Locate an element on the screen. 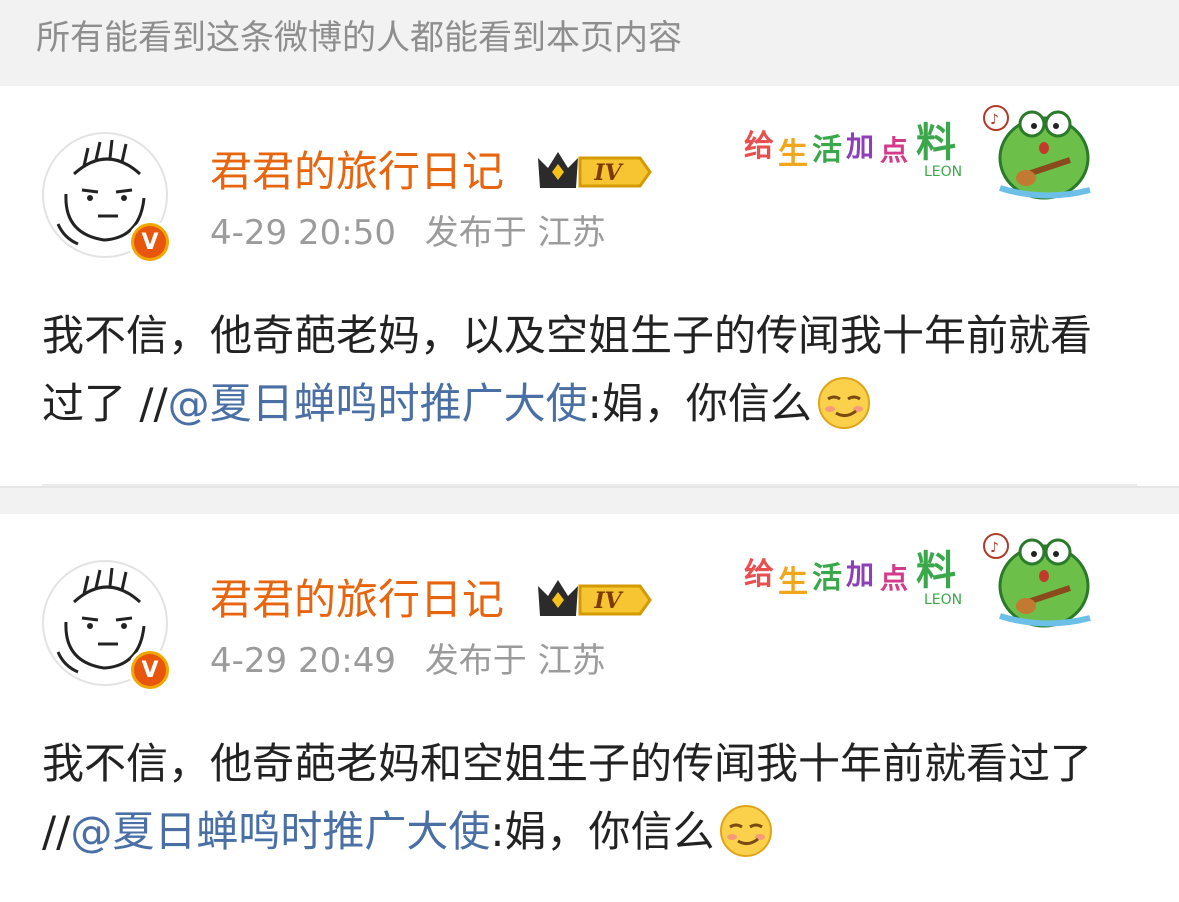  post-time: 4-29 20:49 is located at coordinates (303, 661).